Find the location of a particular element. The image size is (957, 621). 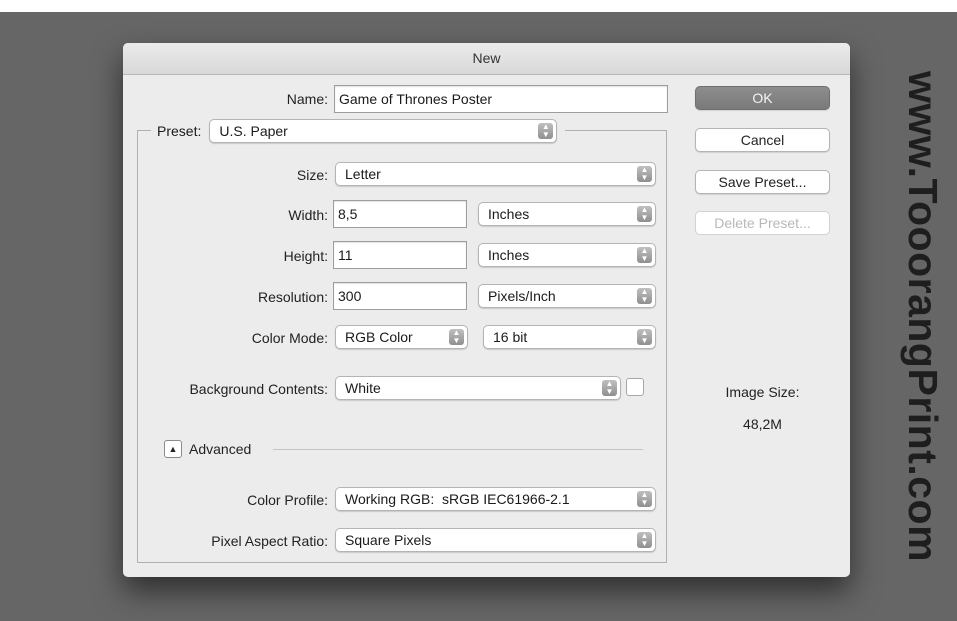

resolution-label: Resolution: is located at coordinates (292, 297).